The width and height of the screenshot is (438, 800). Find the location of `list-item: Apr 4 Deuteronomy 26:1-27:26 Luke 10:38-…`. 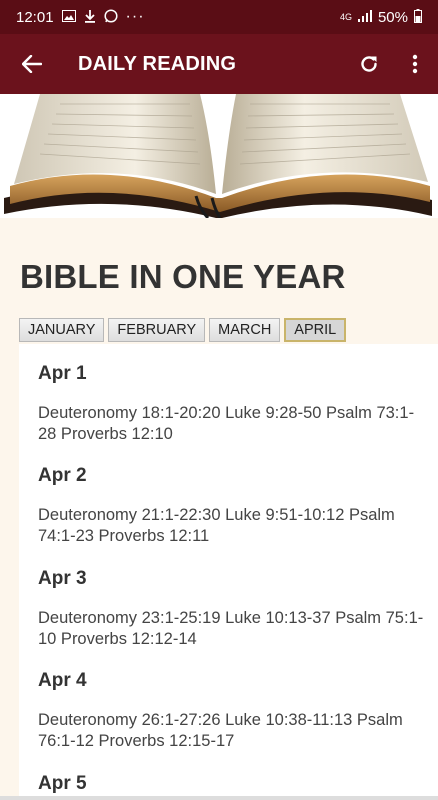

list-item: Apr 4 Deuteronomy 26:1-27:26 Luke 10:38-… is located at coordinates (234, 711).